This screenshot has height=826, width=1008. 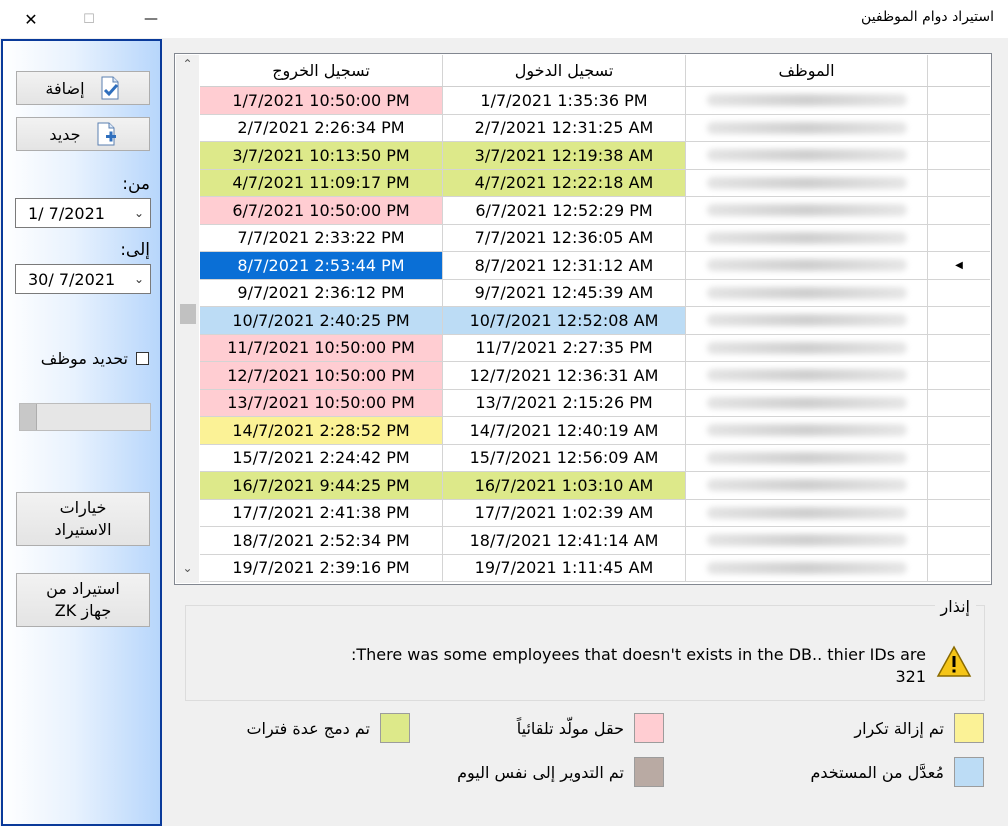 What do you see at coordinates (31, 19) in the screenshot?
I see `close-icon: ✕` at bounding box center [31, 19].